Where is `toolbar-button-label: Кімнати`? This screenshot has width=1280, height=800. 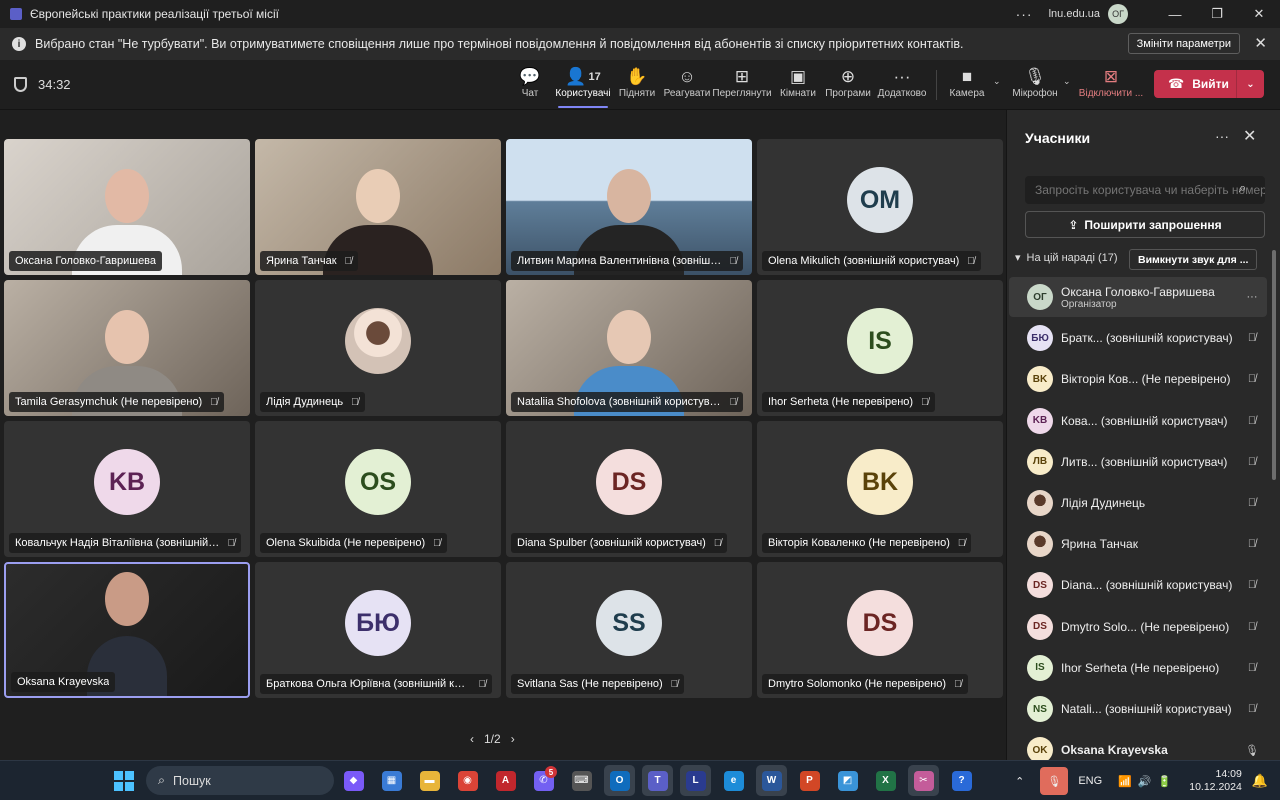
toolbar-button-label: Кімнати is located at coordinates (798, 93).